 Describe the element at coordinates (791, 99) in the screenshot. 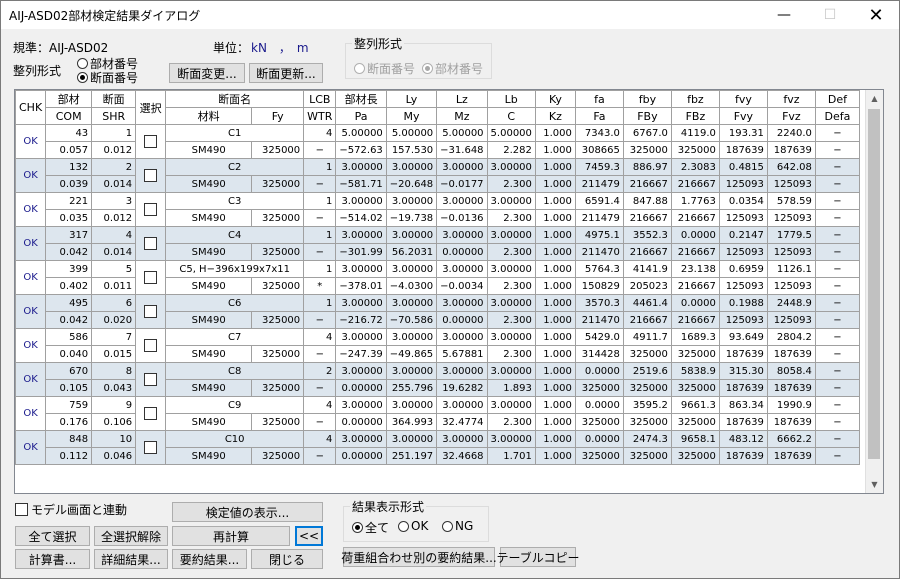

I see `column-header: fvz` at that location.